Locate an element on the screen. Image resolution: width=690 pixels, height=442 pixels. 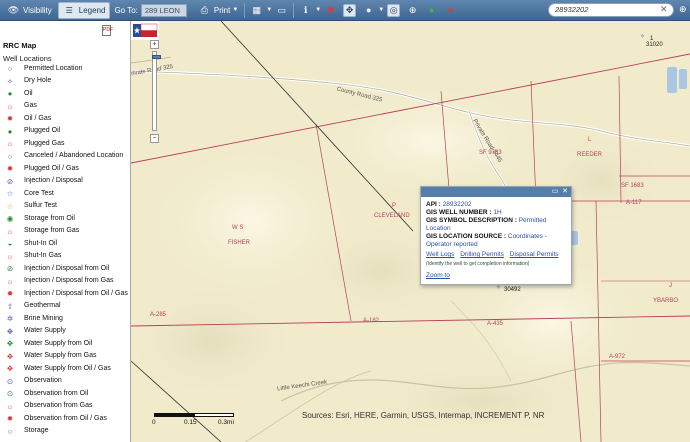
well-logs-link: Well Logs is located at coordinates (440, 254).